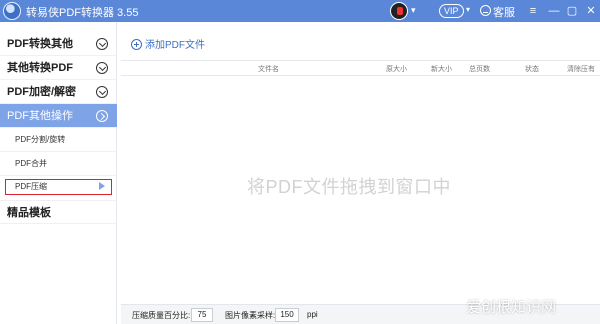 The width and height of the screenshot is (600, 324). What do you see at coordinates (468, 9) in the screenshot?
I see `vip-caret-icon: ▾` at bounding box center [468, 9].